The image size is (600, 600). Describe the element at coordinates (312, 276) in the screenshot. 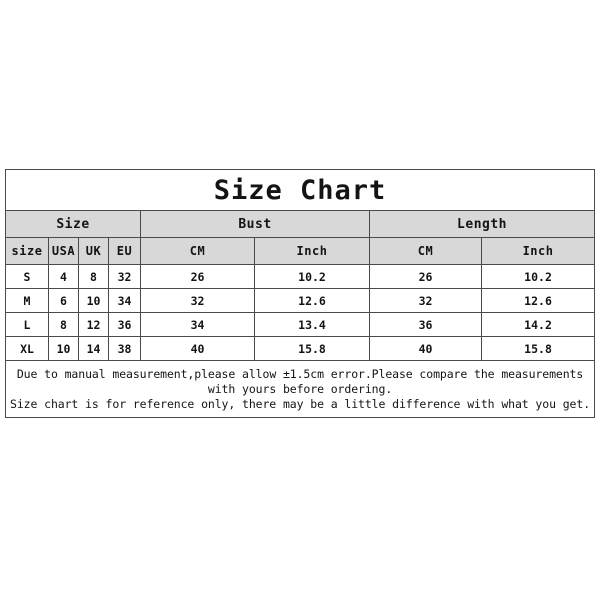

I see `cell-bust-inch: 10.2` at that location.